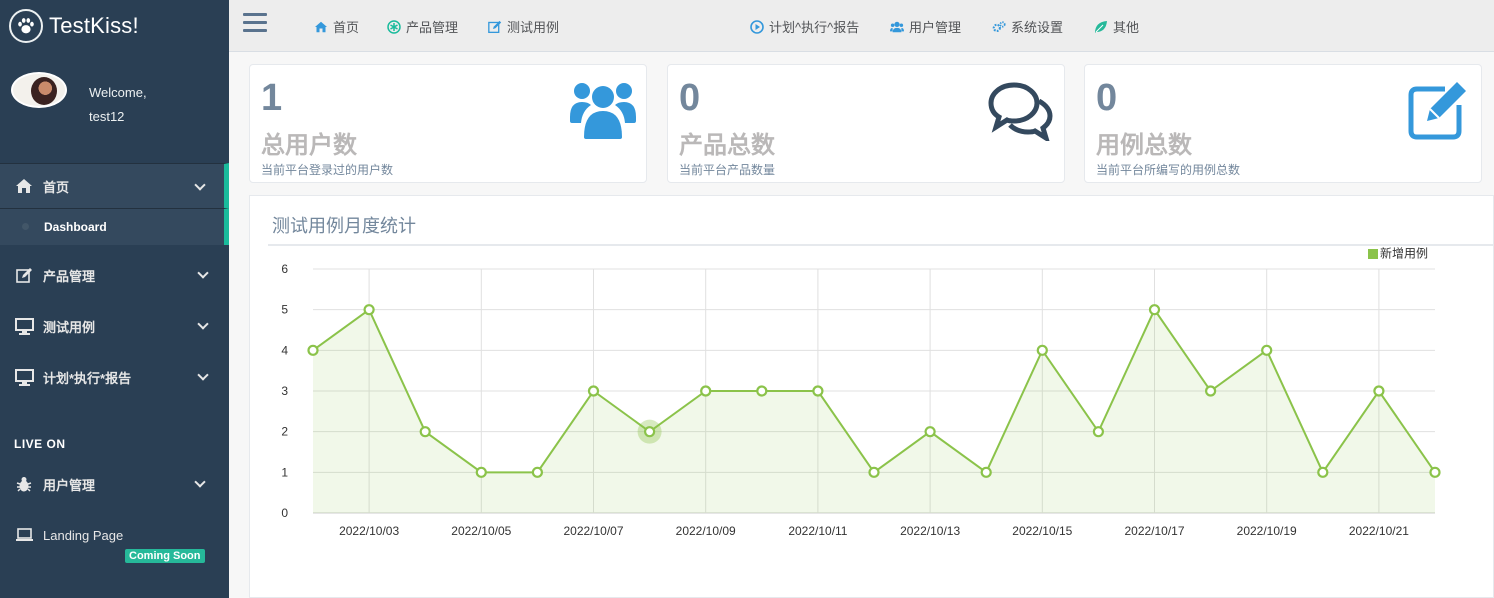 The image size is (1494, 598). What do you see at coordinates (706, 531) in the screenshot?
I see `x-tick-label: 2022/10/09` at bounding box center [706, 531].